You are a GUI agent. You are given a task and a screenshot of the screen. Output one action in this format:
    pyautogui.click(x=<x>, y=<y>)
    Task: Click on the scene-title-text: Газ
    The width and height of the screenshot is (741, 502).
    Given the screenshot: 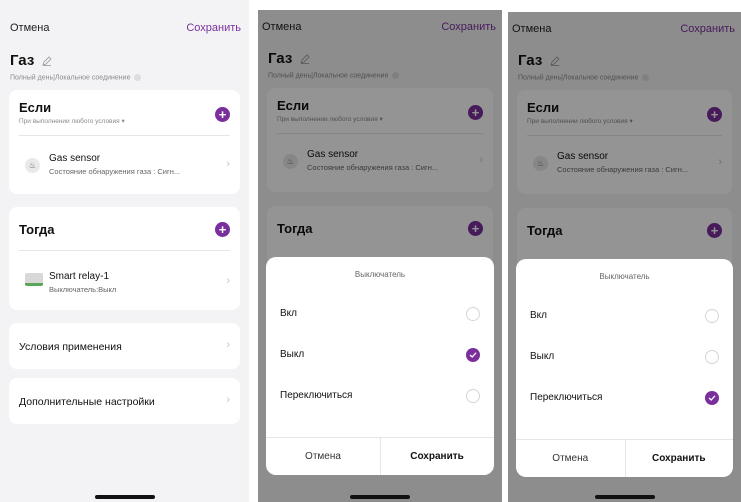 What is the action you would take?
    pyautogui.click(x=22, y=60)
    